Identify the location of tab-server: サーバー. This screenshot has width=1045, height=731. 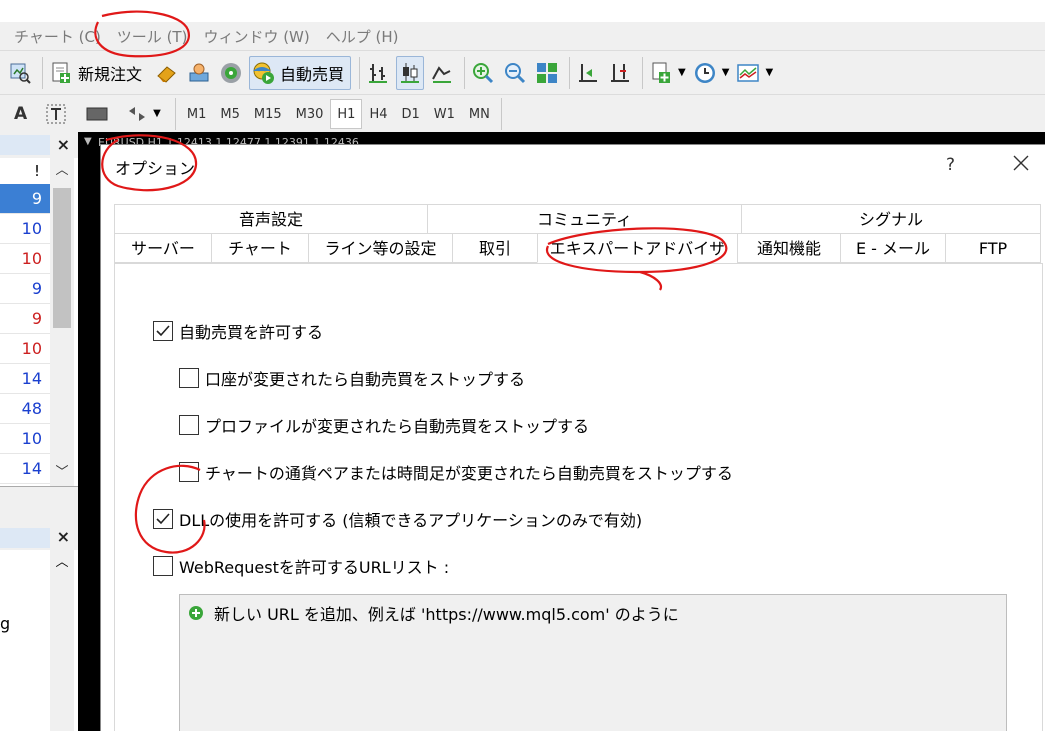
(162, 248).